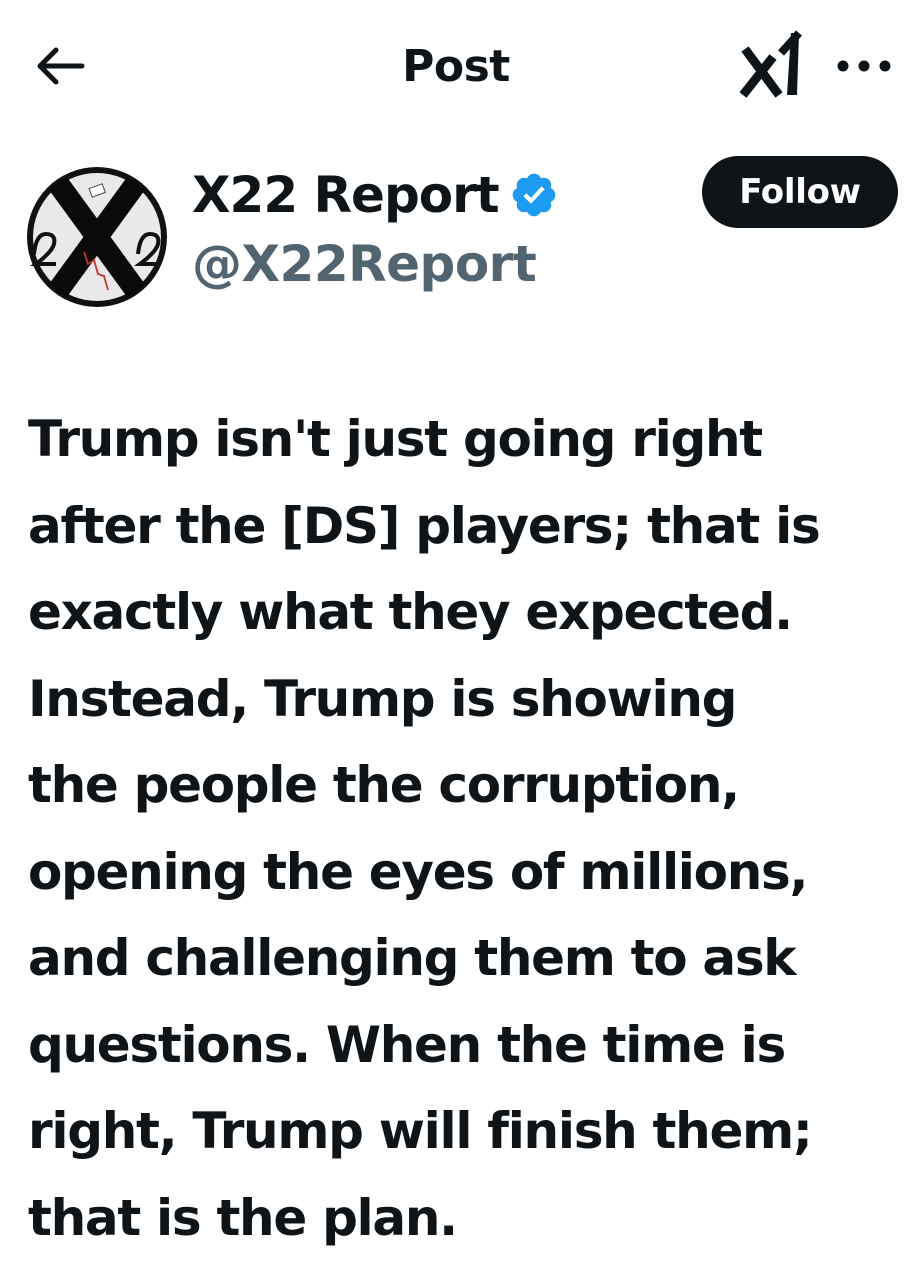 The height and width of the screenshot is (1280, 912). Describe the element at coordinates (800, 192) in the screenshot. I see `follow-button: Follow` at that location.